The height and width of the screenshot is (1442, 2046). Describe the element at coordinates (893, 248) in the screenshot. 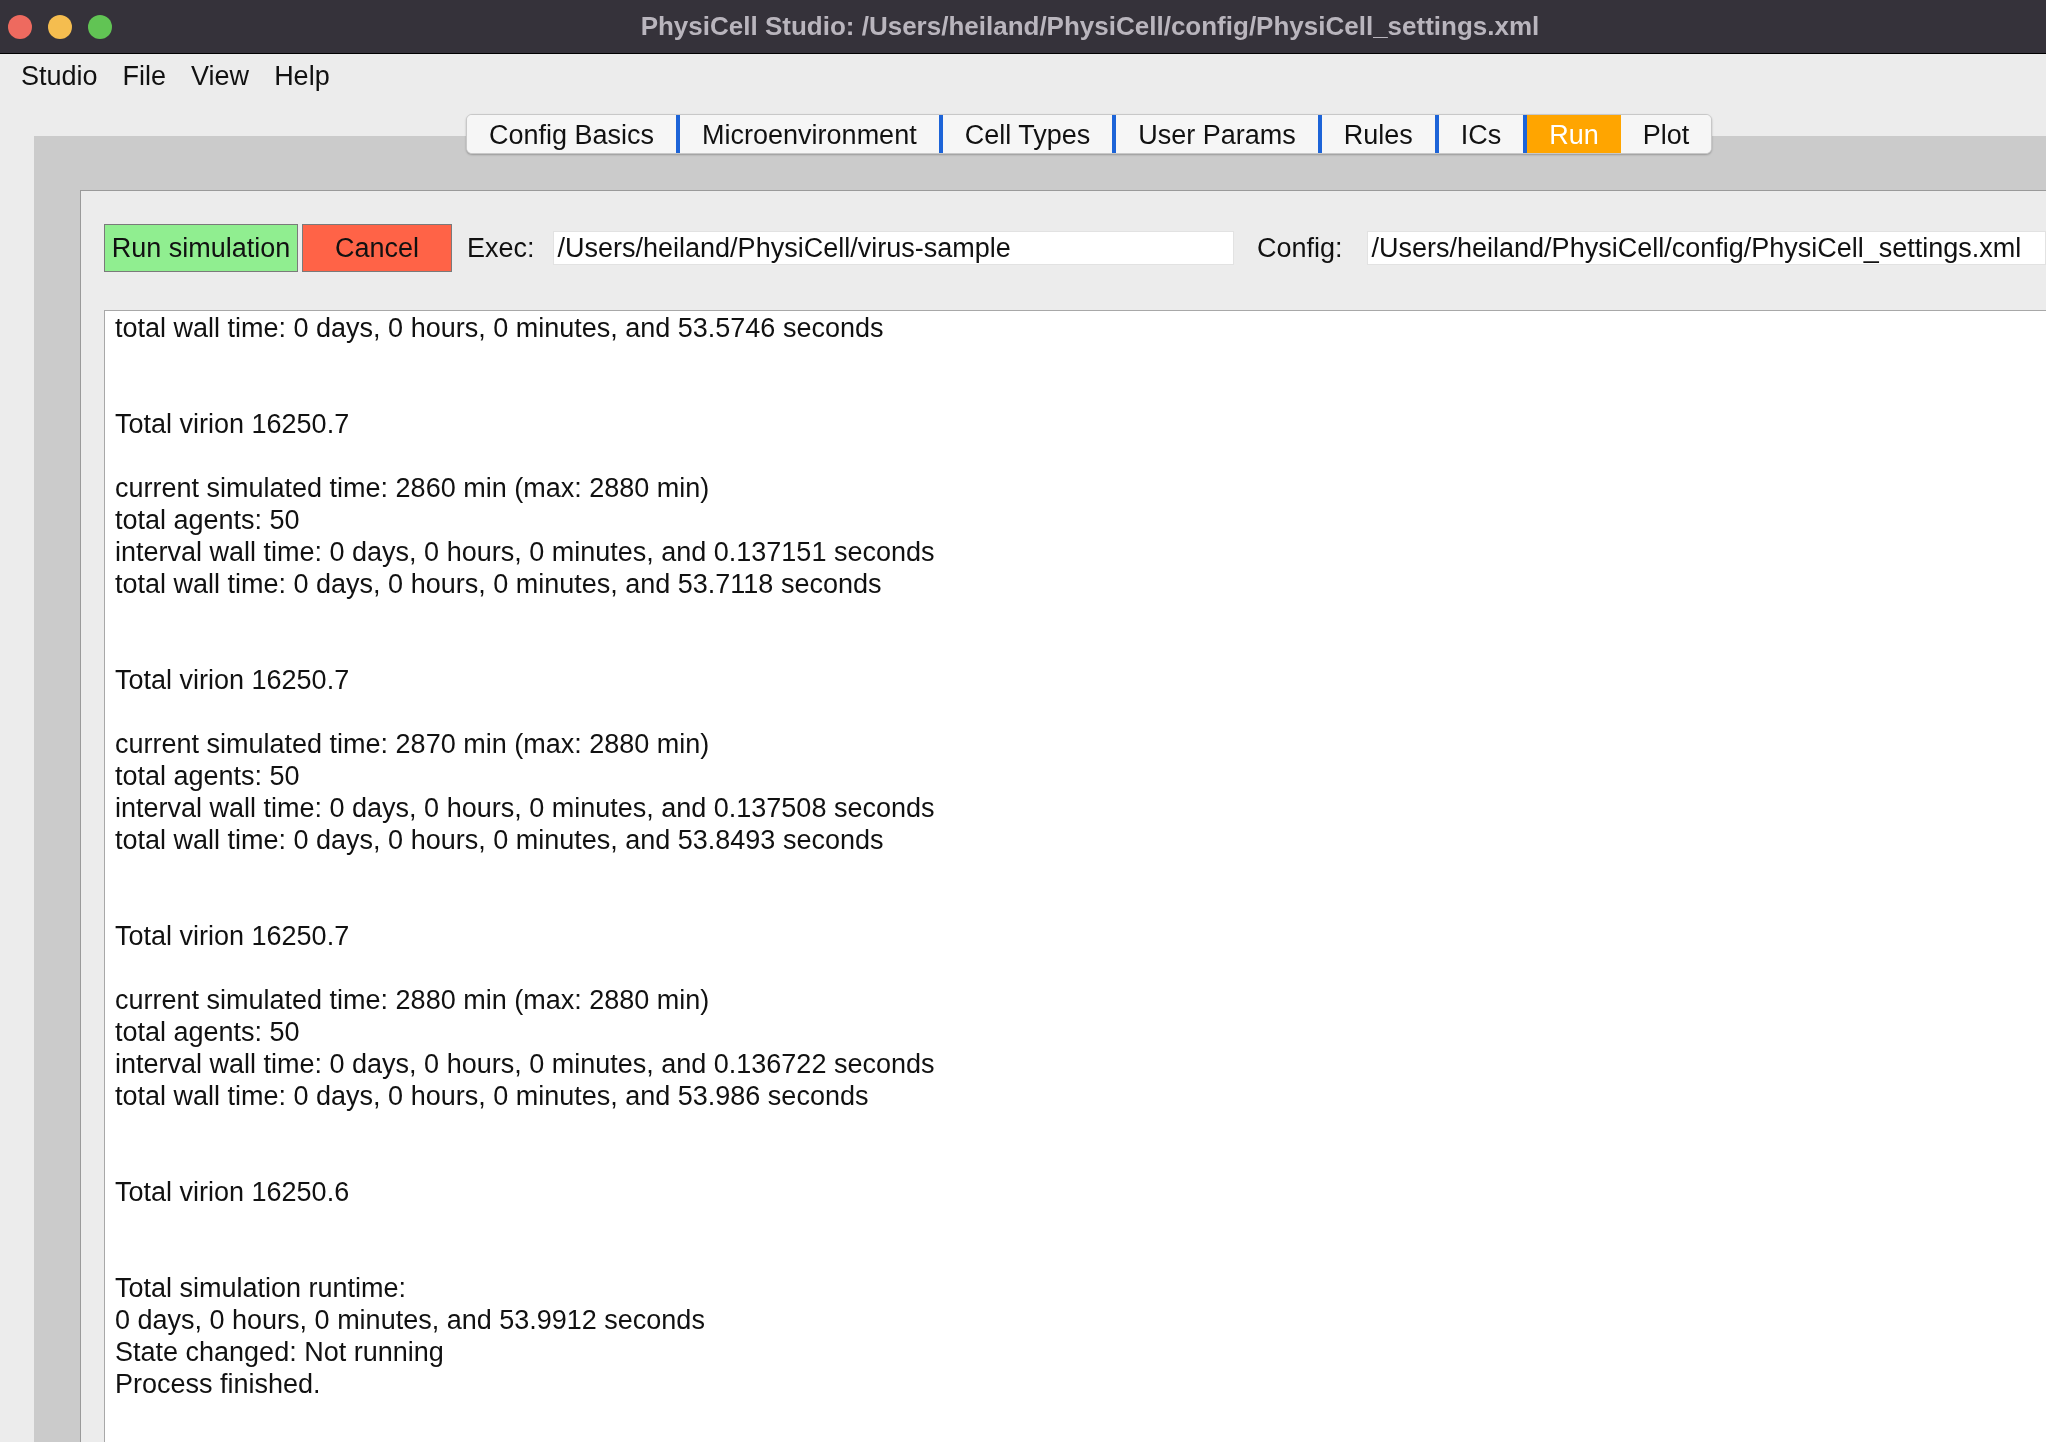

I see `exec-path-field: /Users/heiland/PhysiCell/virus-sample` at that location.